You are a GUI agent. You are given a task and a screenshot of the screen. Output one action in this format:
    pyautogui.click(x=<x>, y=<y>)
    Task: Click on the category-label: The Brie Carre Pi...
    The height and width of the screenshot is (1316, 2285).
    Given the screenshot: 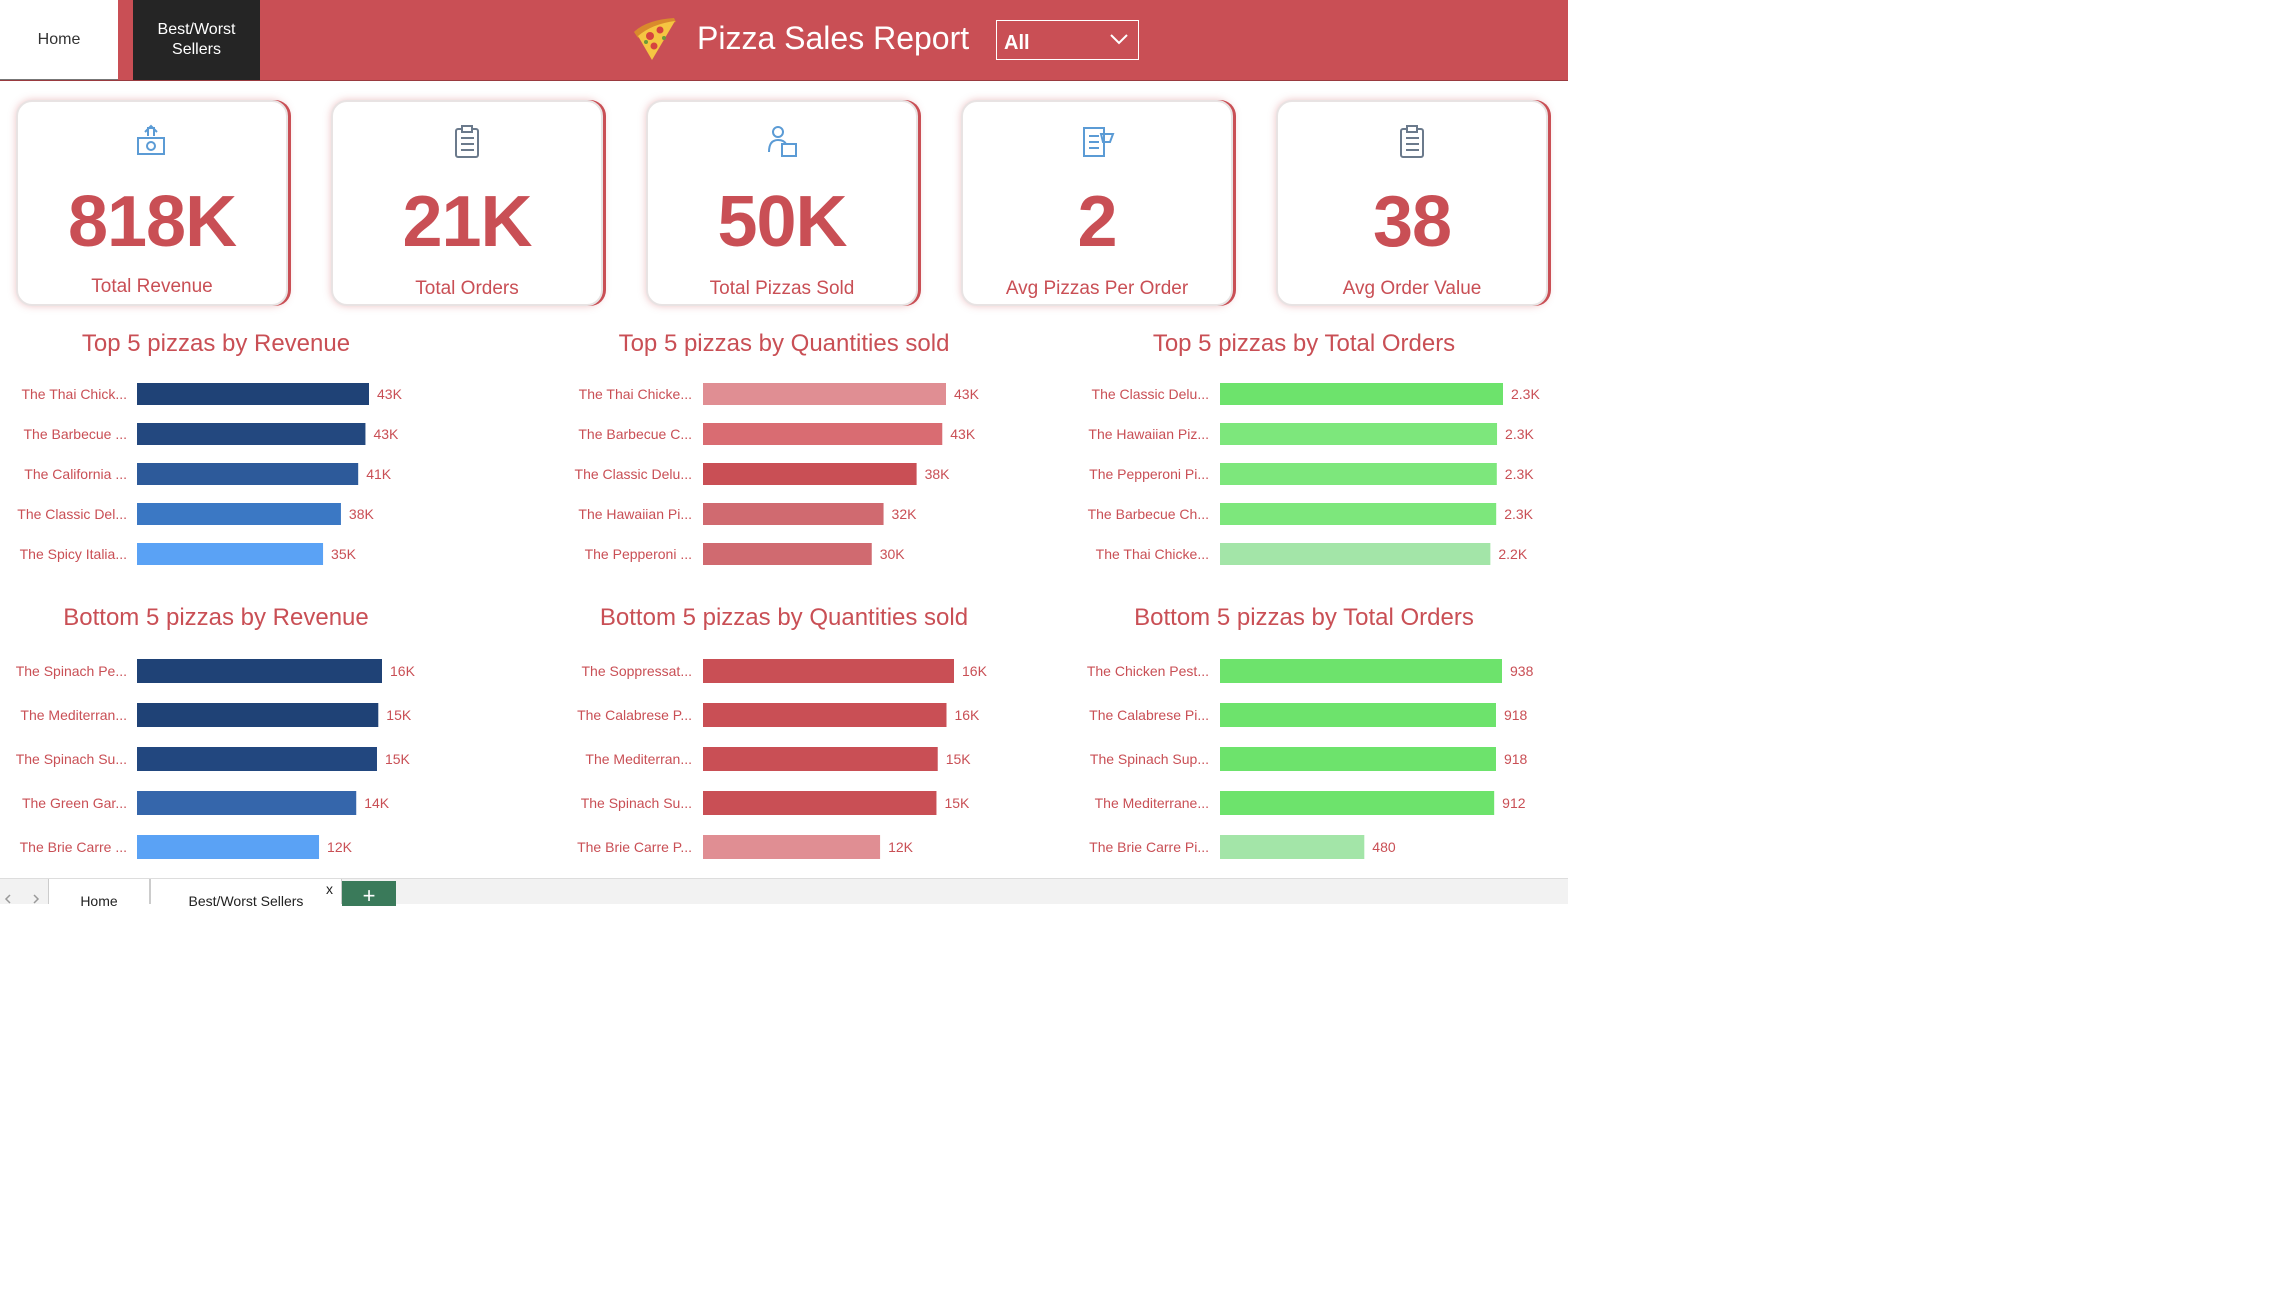 What is the action you would take?
    pyautogui.click(x=1149, y=847)
    